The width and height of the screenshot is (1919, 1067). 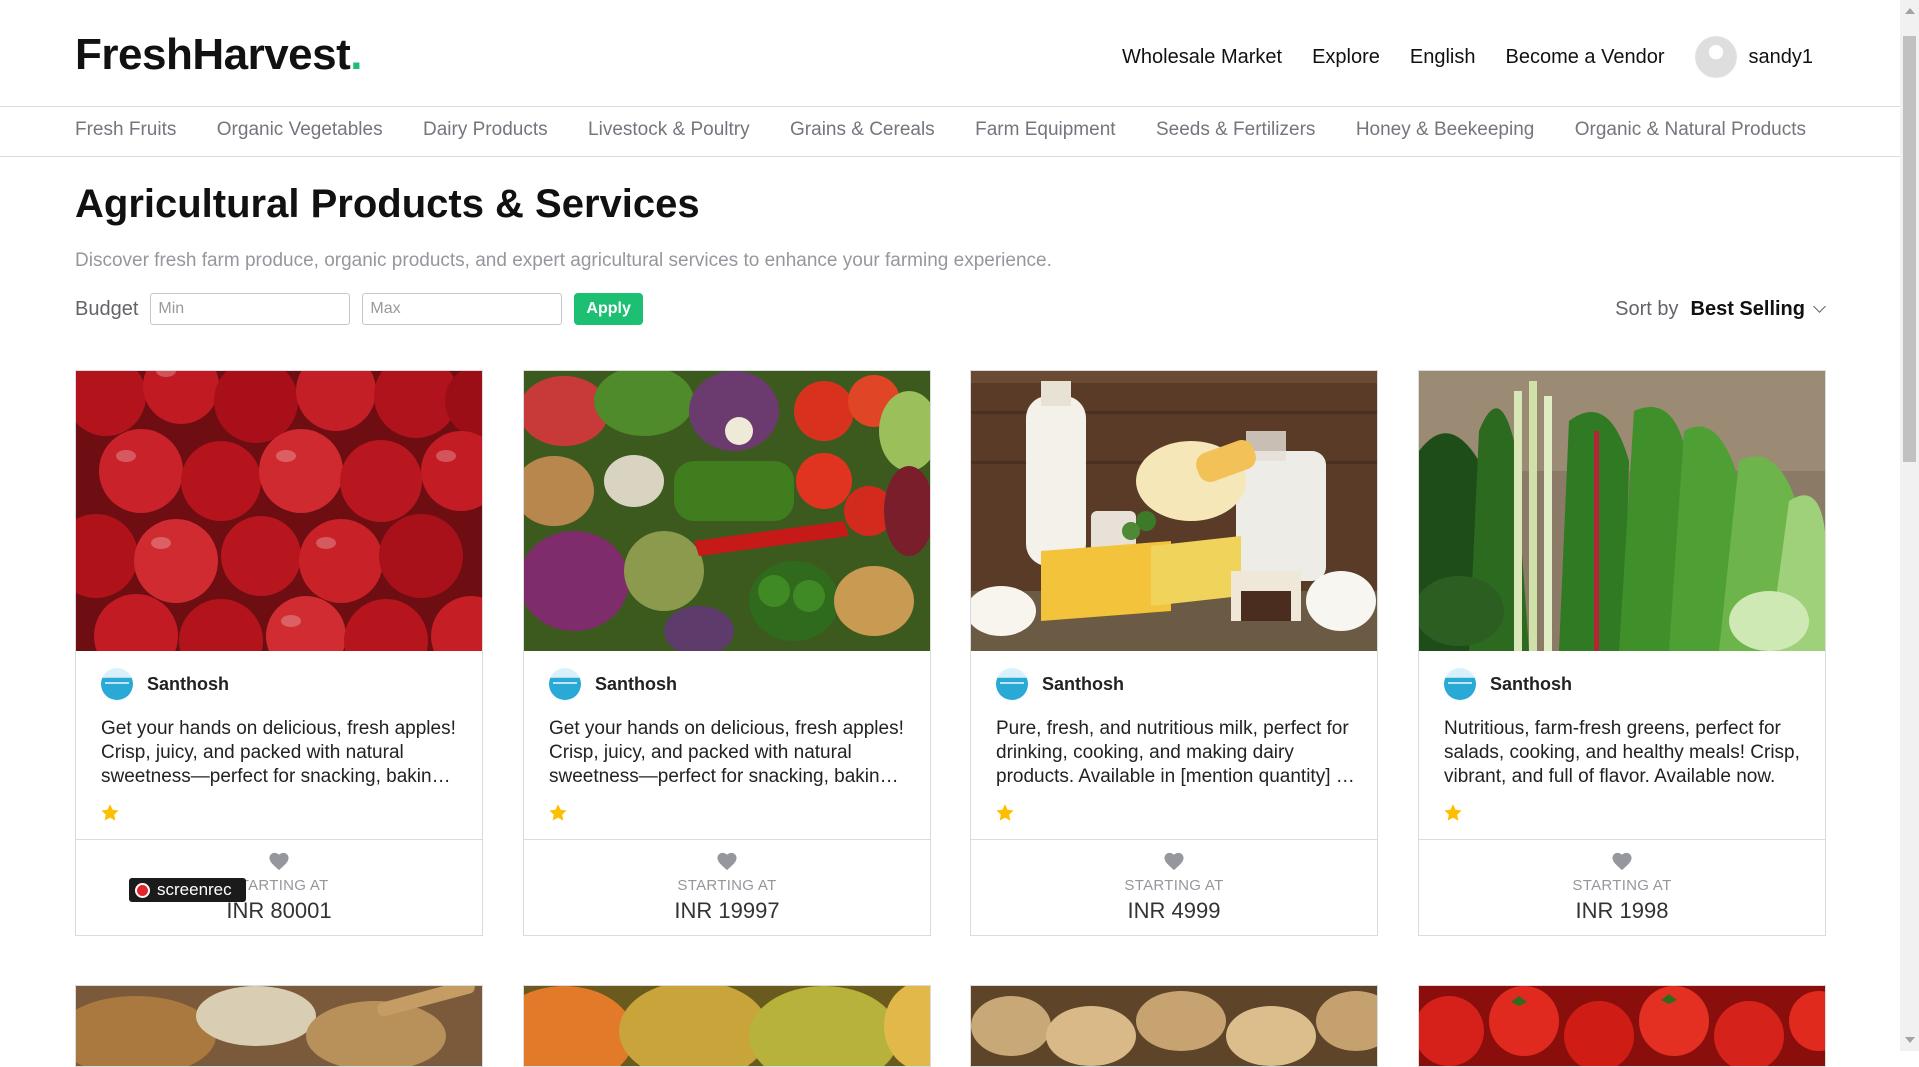 What do you see at coordinates (1715, 57) in the screenshot?
I see `avatar` at bounding box center [1715, 57].